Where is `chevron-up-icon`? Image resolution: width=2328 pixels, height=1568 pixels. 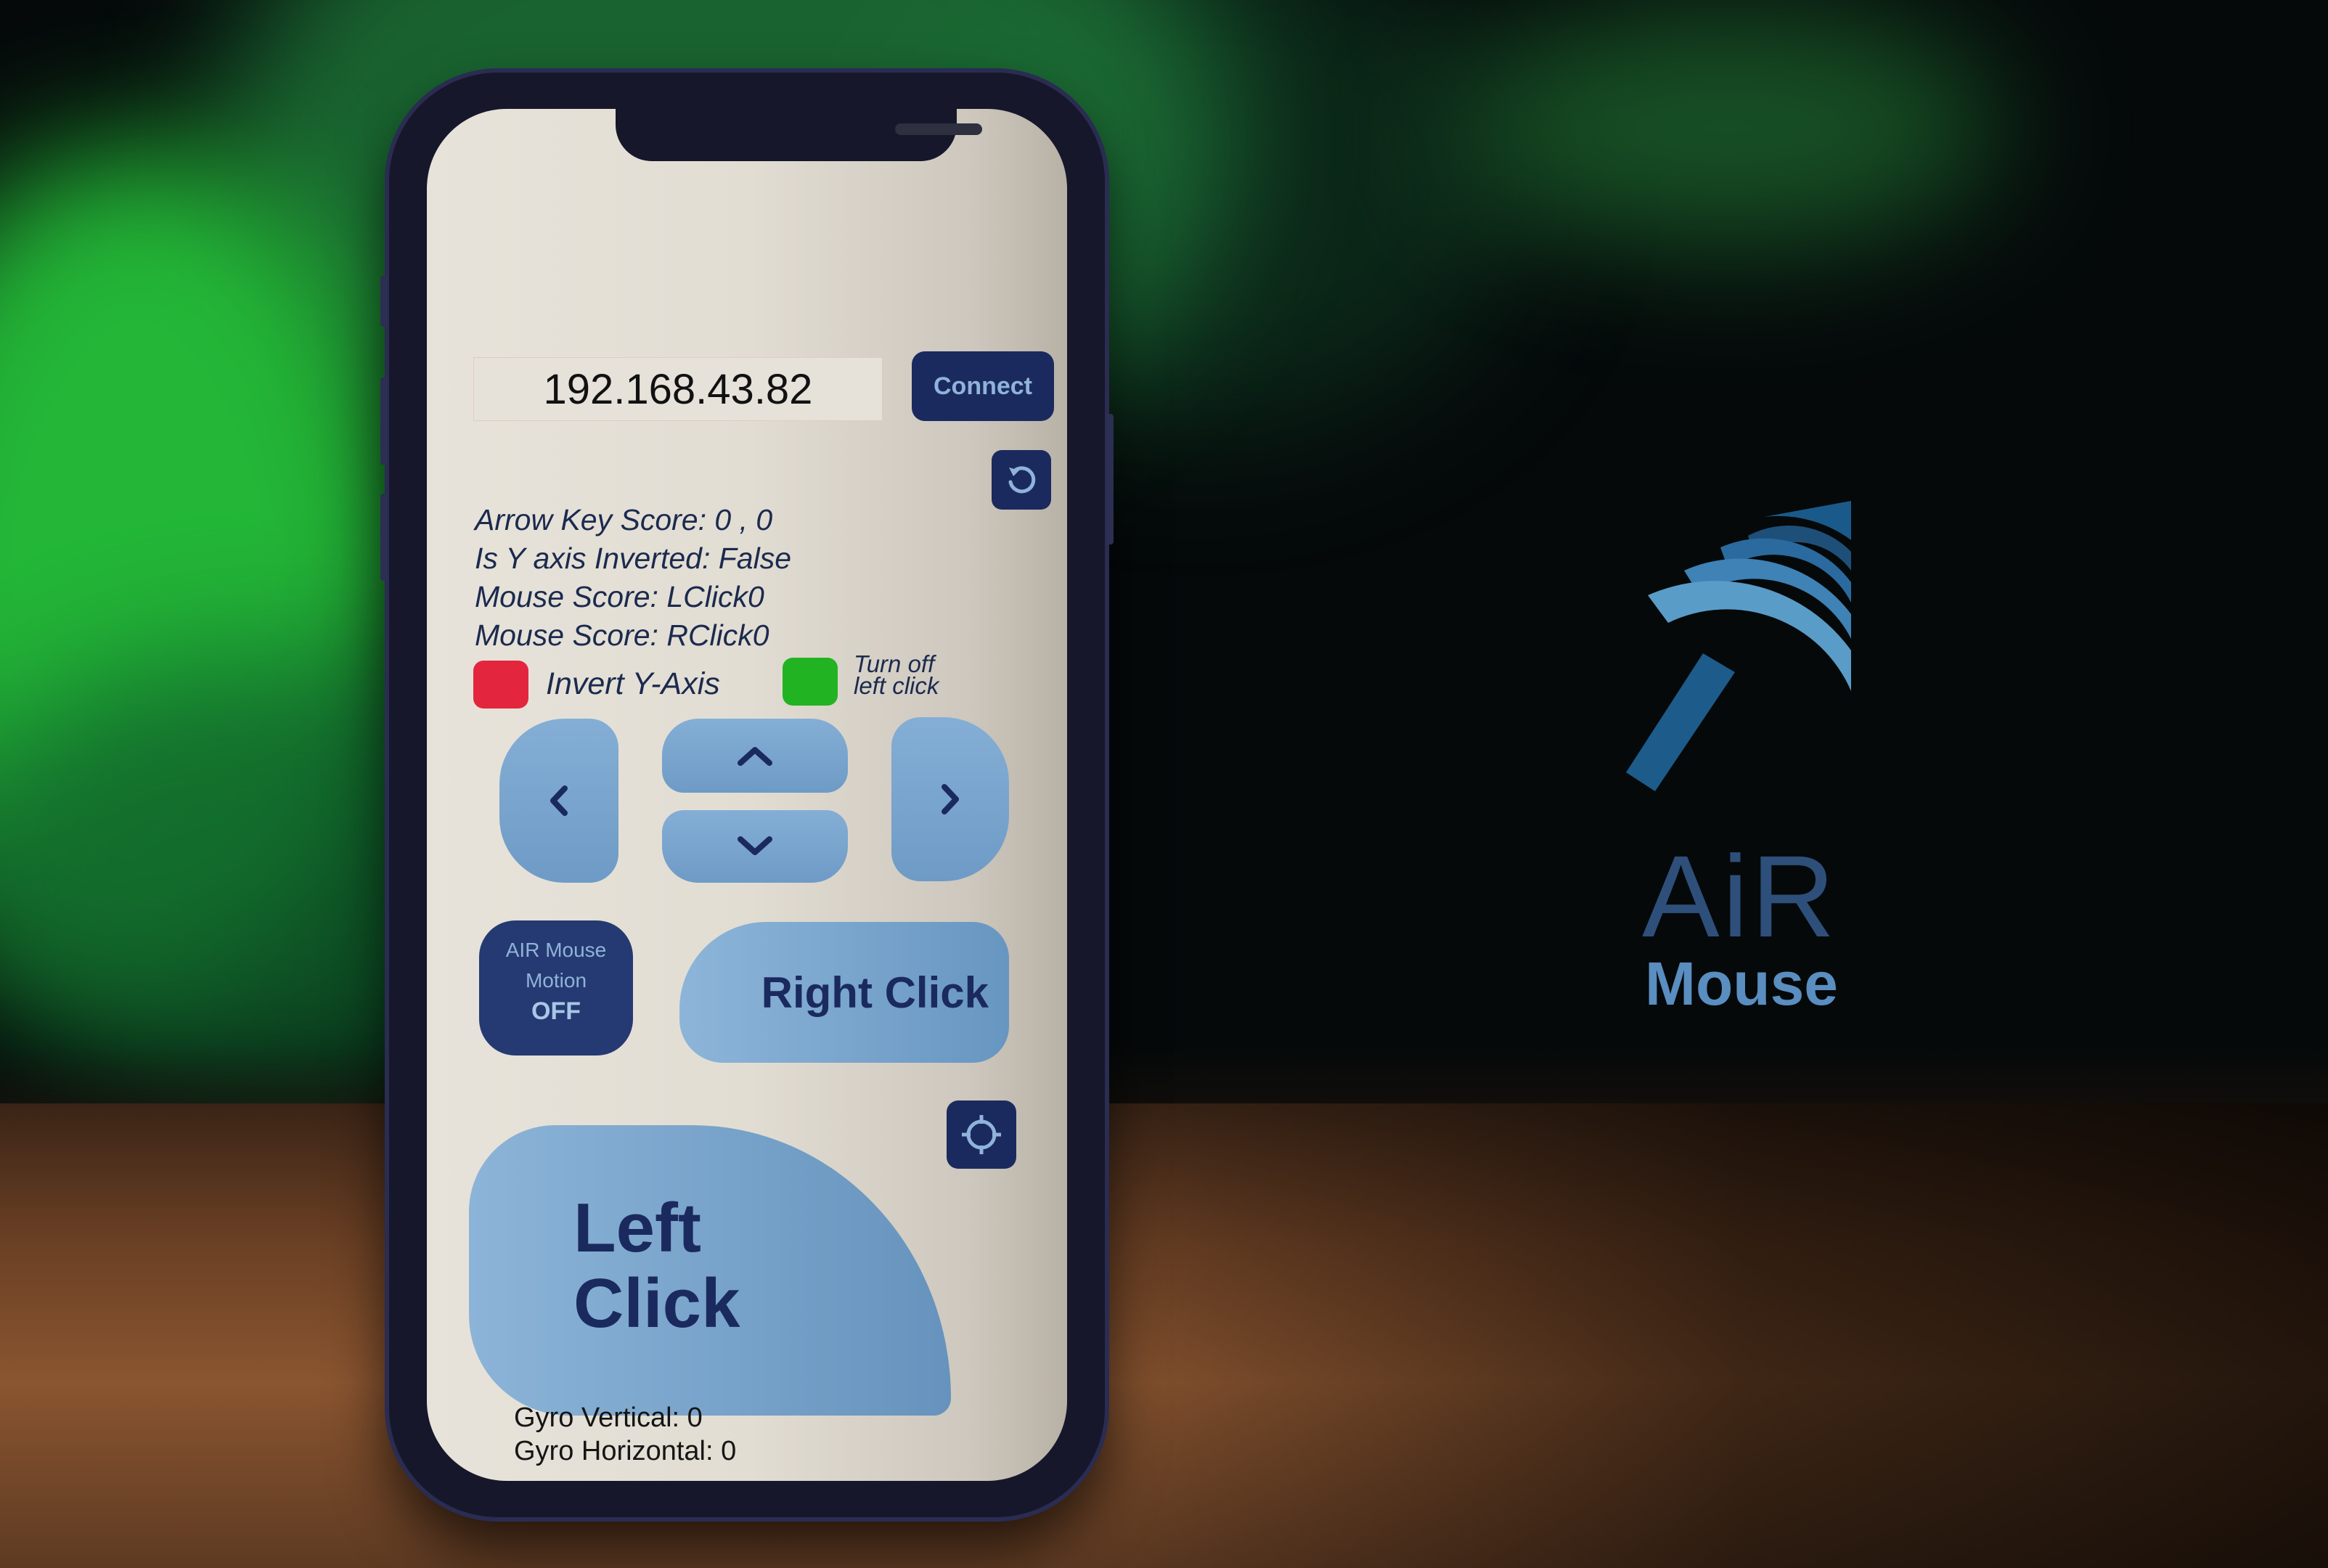 chevron-up-icon is located at coordinates (755, 757).